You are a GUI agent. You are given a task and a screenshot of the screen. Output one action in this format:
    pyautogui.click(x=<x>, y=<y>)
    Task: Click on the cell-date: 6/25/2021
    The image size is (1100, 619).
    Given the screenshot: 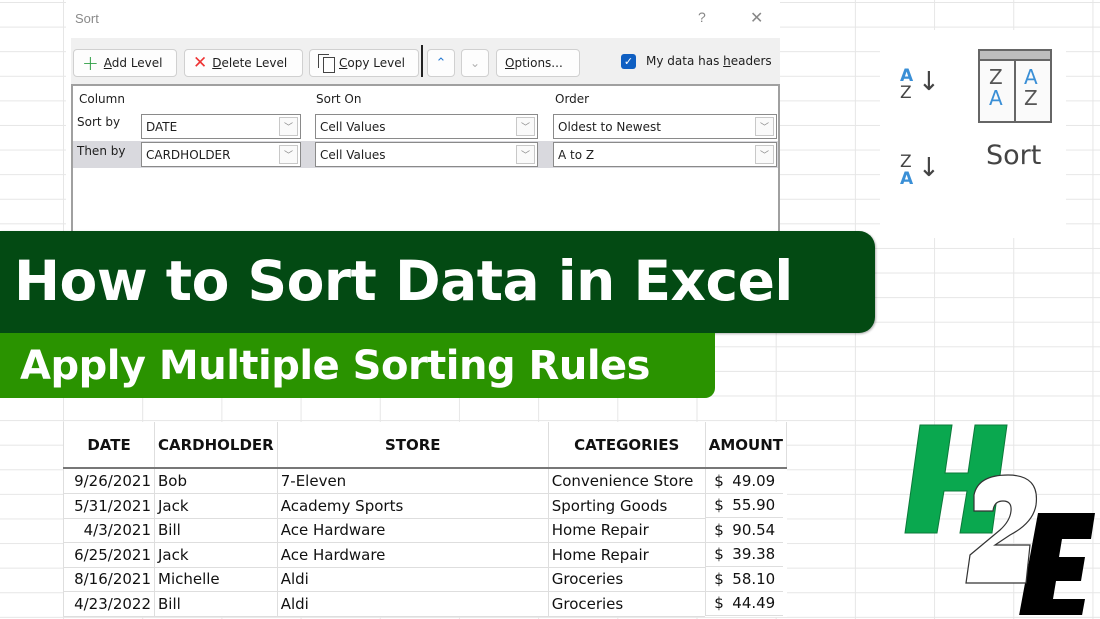 What is the action you would take?
    pyautogui.click(x=109, y=555)
    